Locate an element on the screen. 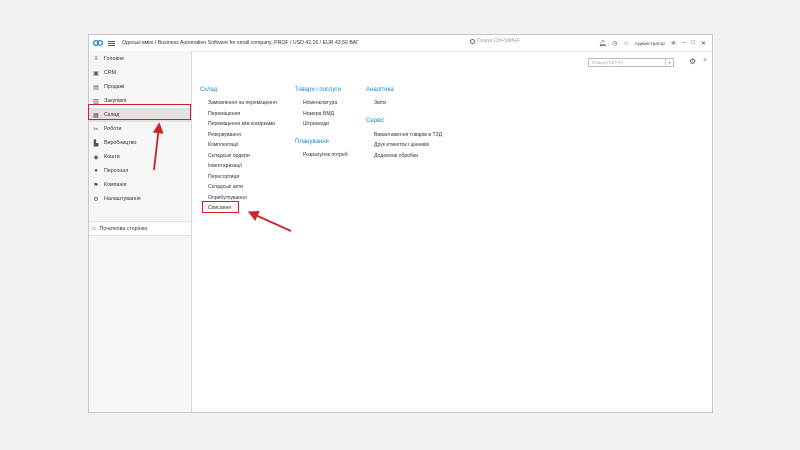 Image resolution: width=800 pixels, height=450 pixels. sidebar-item-settings: ⚙ Налаштування is located at coordinates (140, 199).